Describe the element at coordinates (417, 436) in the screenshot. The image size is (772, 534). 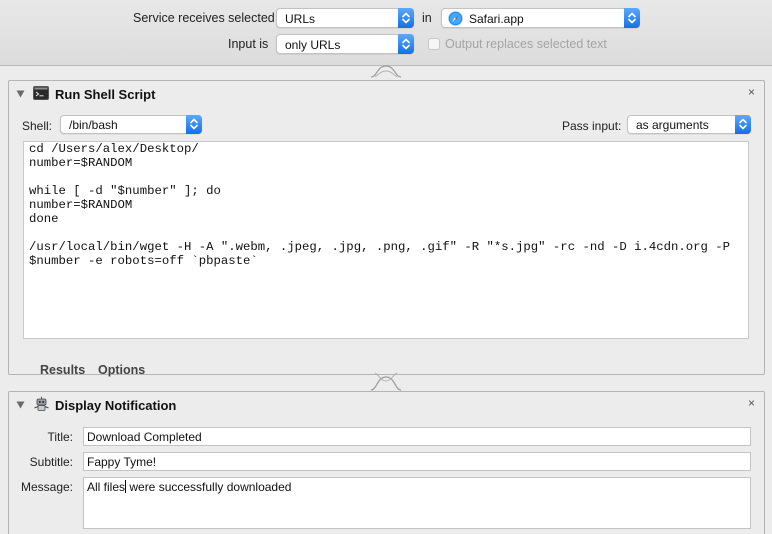
I see `title-field: Download Completed` at that location.